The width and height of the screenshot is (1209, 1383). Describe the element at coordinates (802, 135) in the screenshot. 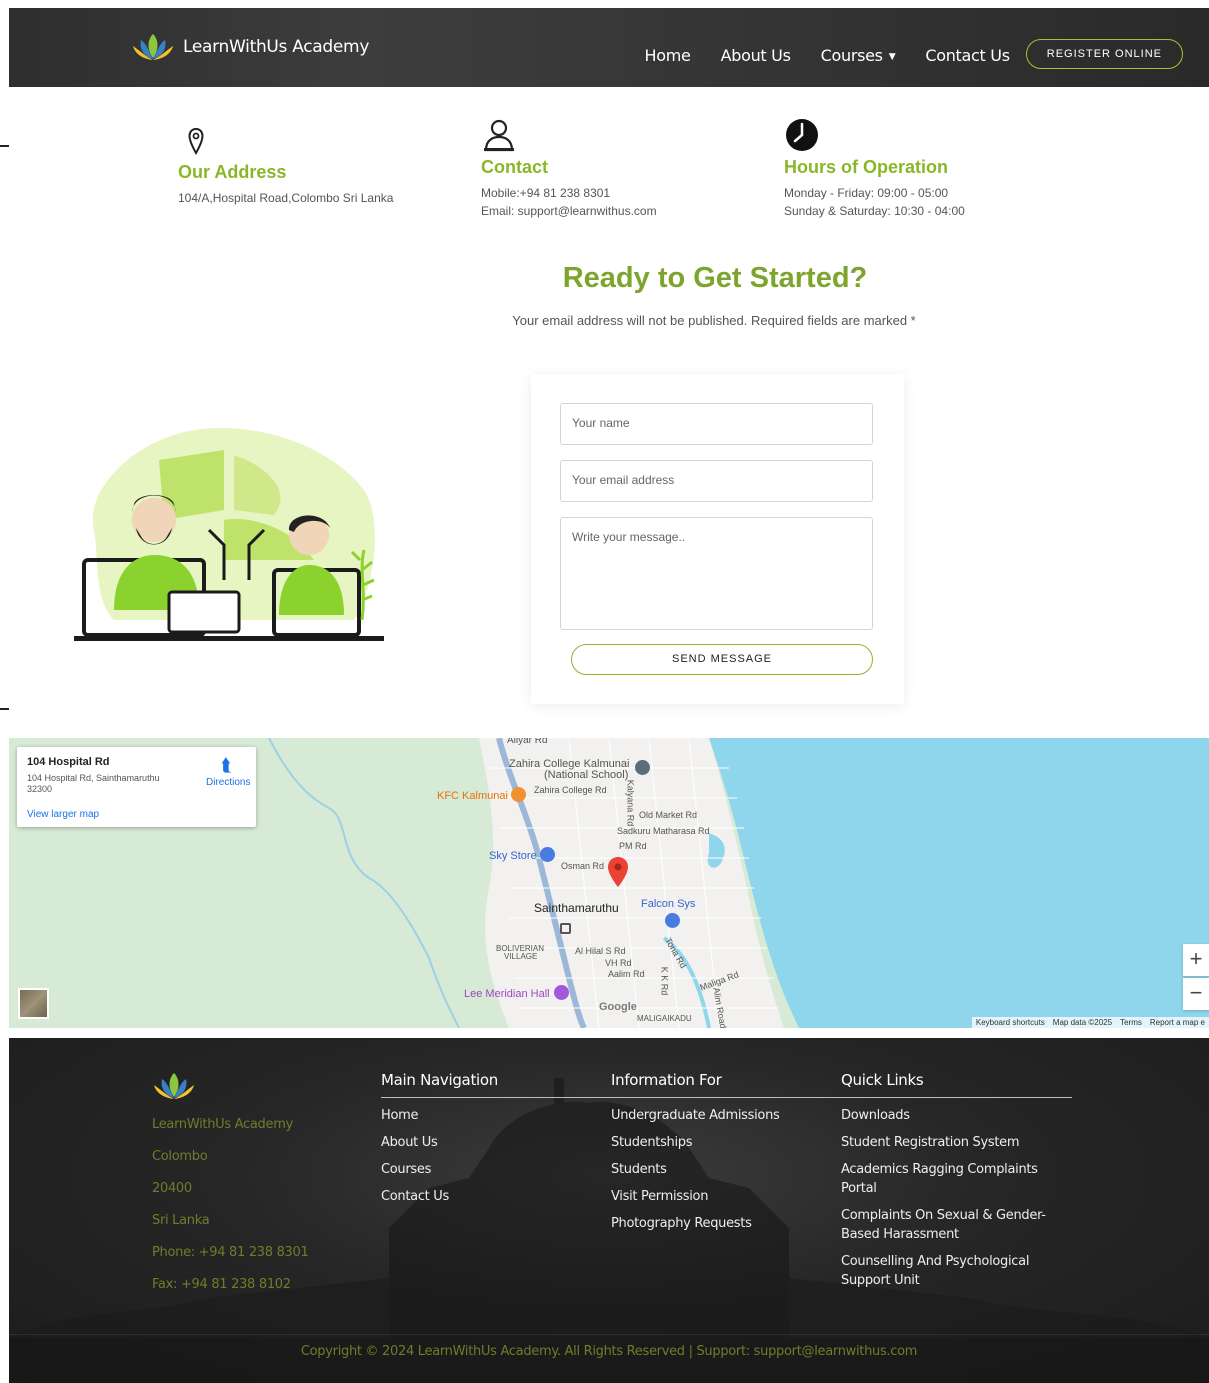

I see `clock-icon` at that location.